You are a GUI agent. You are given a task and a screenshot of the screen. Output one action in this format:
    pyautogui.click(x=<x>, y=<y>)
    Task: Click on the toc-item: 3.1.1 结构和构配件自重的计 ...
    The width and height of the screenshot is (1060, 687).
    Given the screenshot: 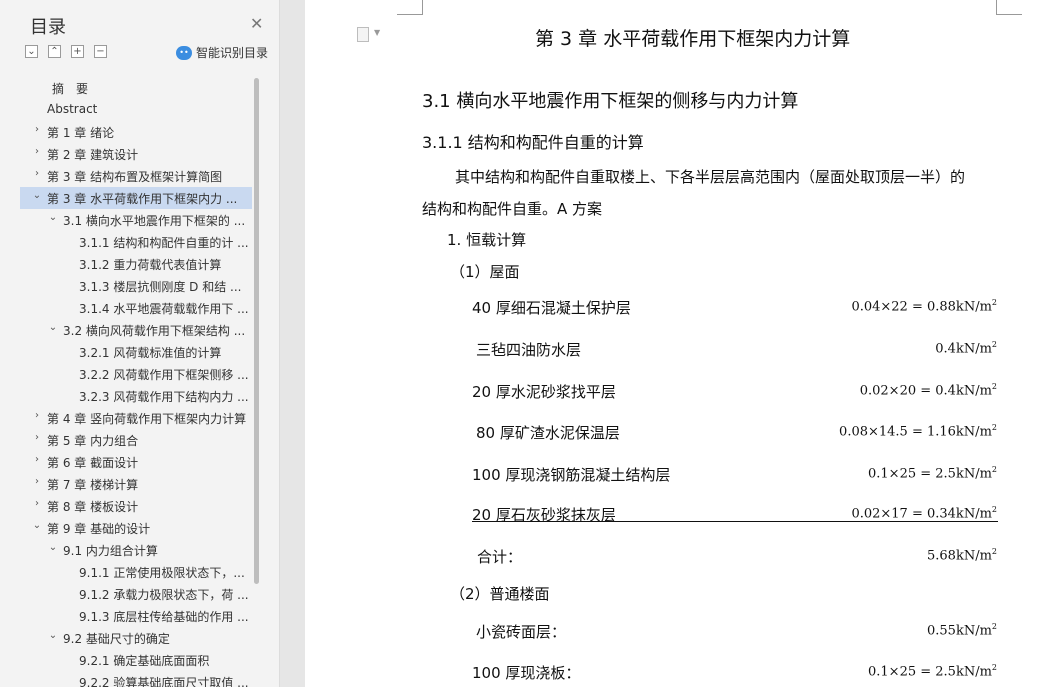 What is the action you would take?
    pyautogui.click(x=136, y=242)
    